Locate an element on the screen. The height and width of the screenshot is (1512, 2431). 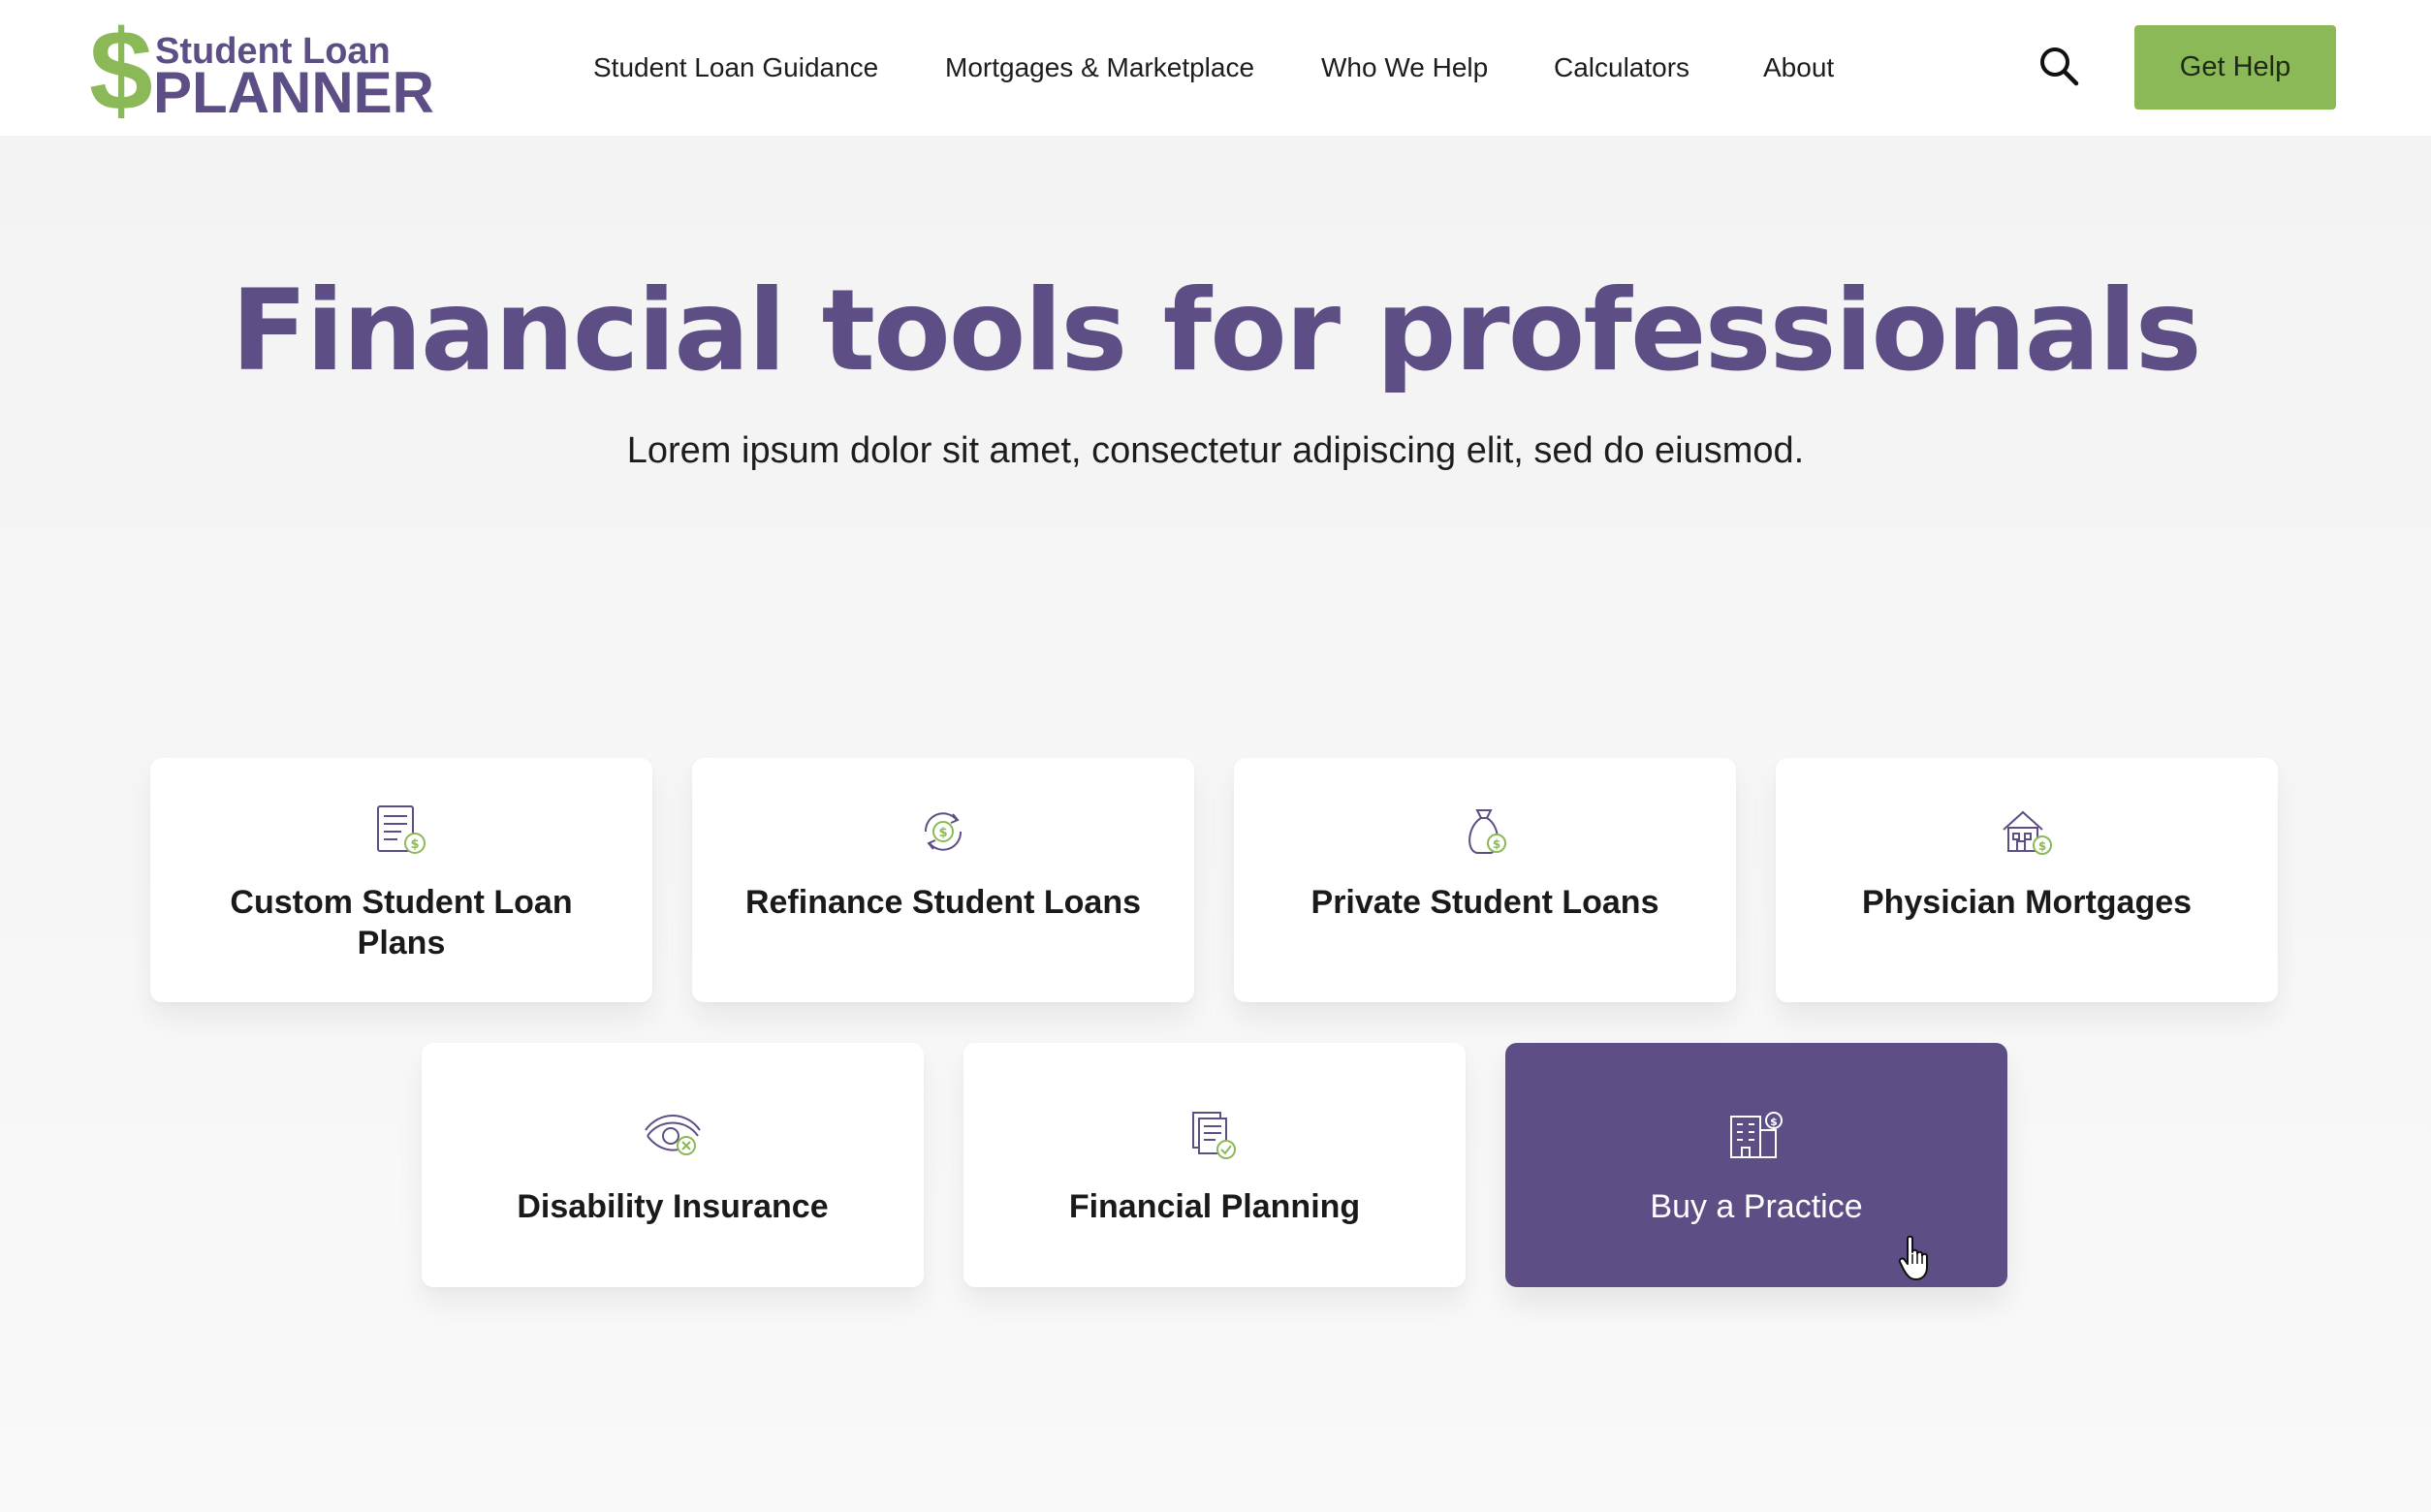
card-label: Private Student Loans is located at coordinates (1484, 903).